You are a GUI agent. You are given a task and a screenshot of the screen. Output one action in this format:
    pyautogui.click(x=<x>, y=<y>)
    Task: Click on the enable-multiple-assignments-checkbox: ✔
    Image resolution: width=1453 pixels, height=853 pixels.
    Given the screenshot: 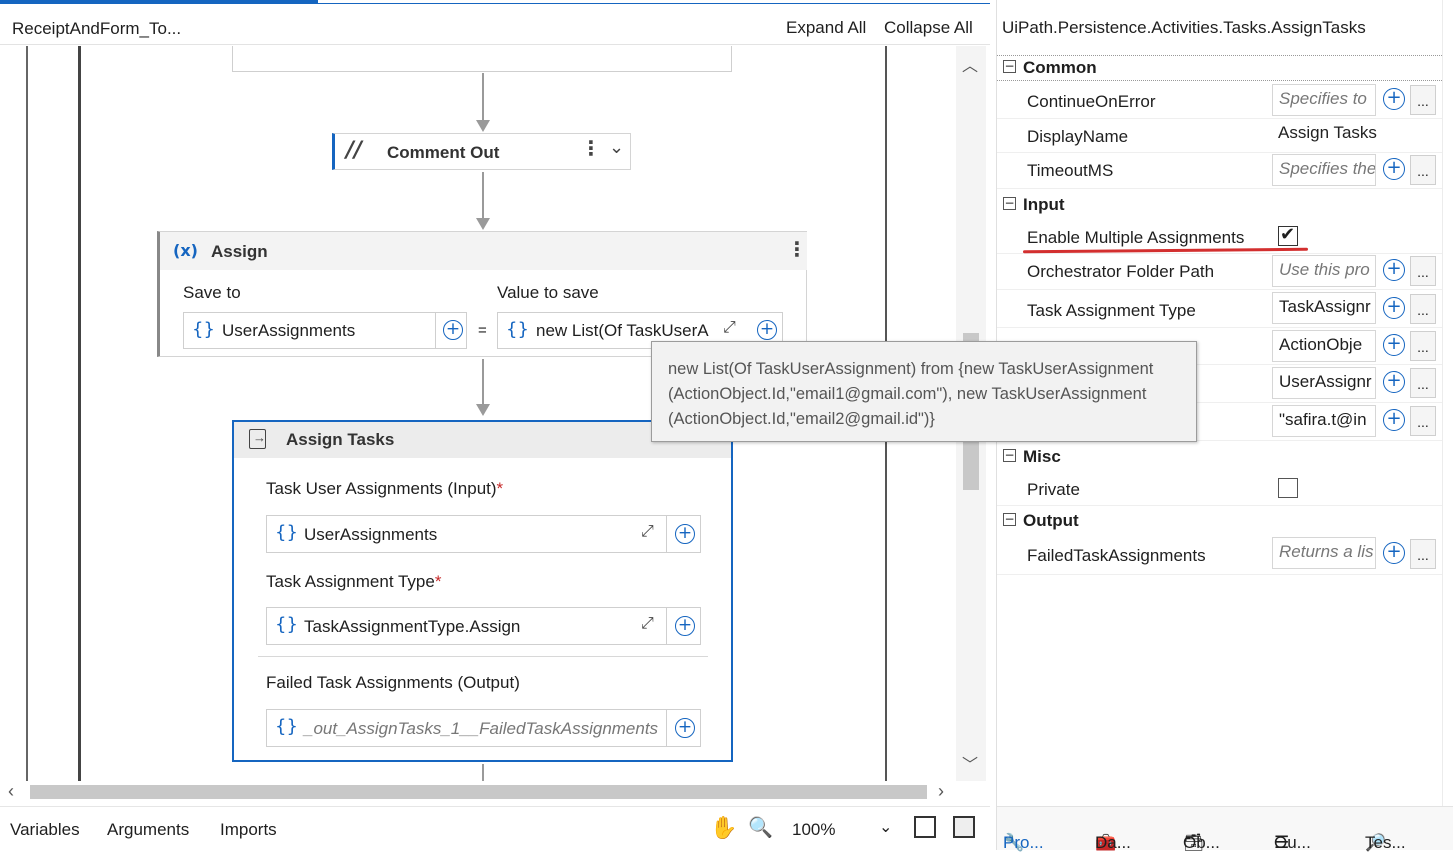 What is the action you would take?
    pyautogui.click(x=1288, y=235)
    